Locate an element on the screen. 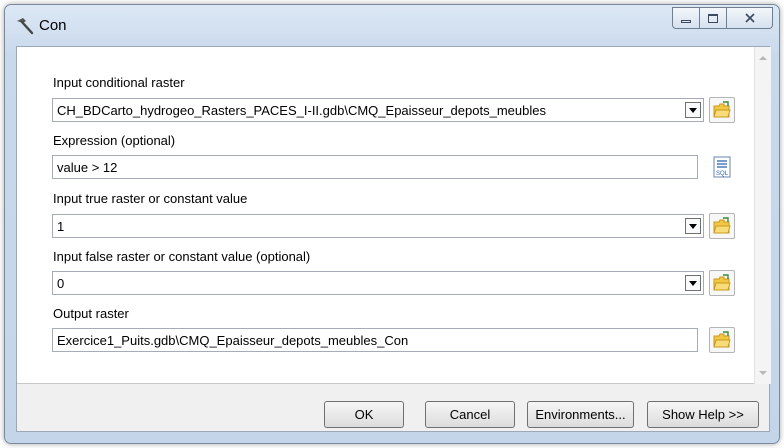 The height and width of the screenshot is (448, 784). input-false-value: 0 is located at coordinates (61, 283).